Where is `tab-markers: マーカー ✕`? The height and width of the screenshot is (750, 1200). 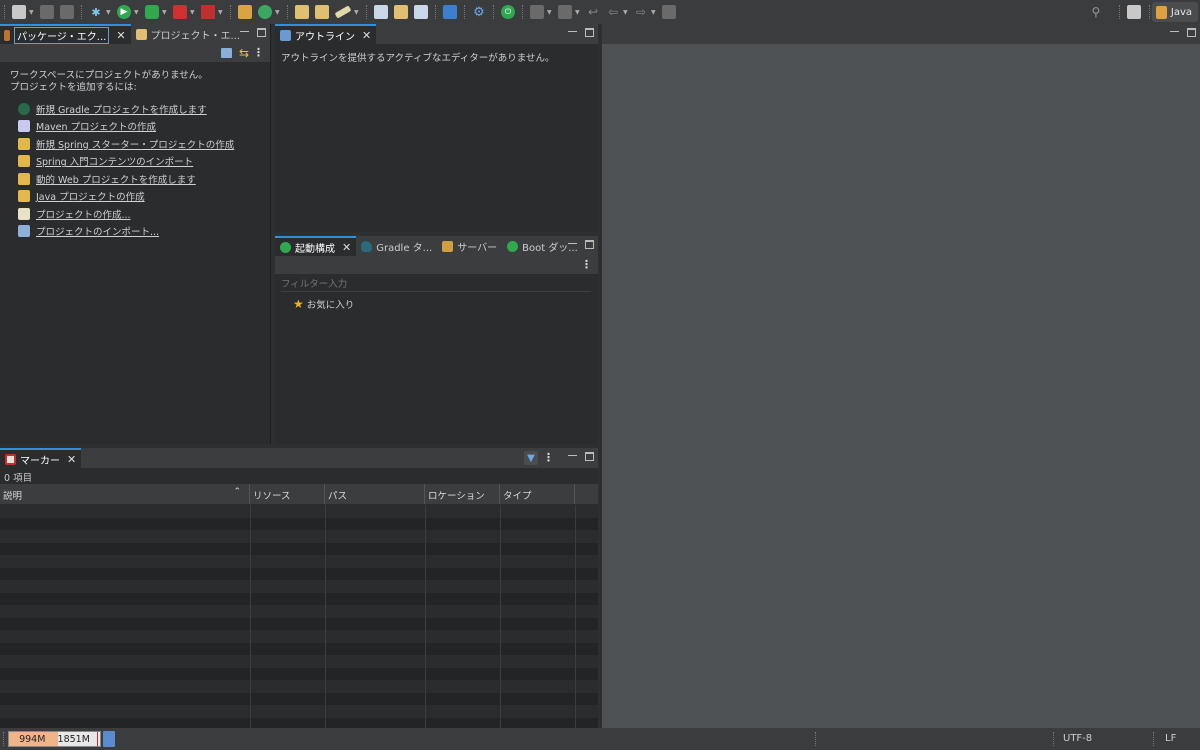 tab-markers: マーカー ✕ is located at coordinates (41, 458).